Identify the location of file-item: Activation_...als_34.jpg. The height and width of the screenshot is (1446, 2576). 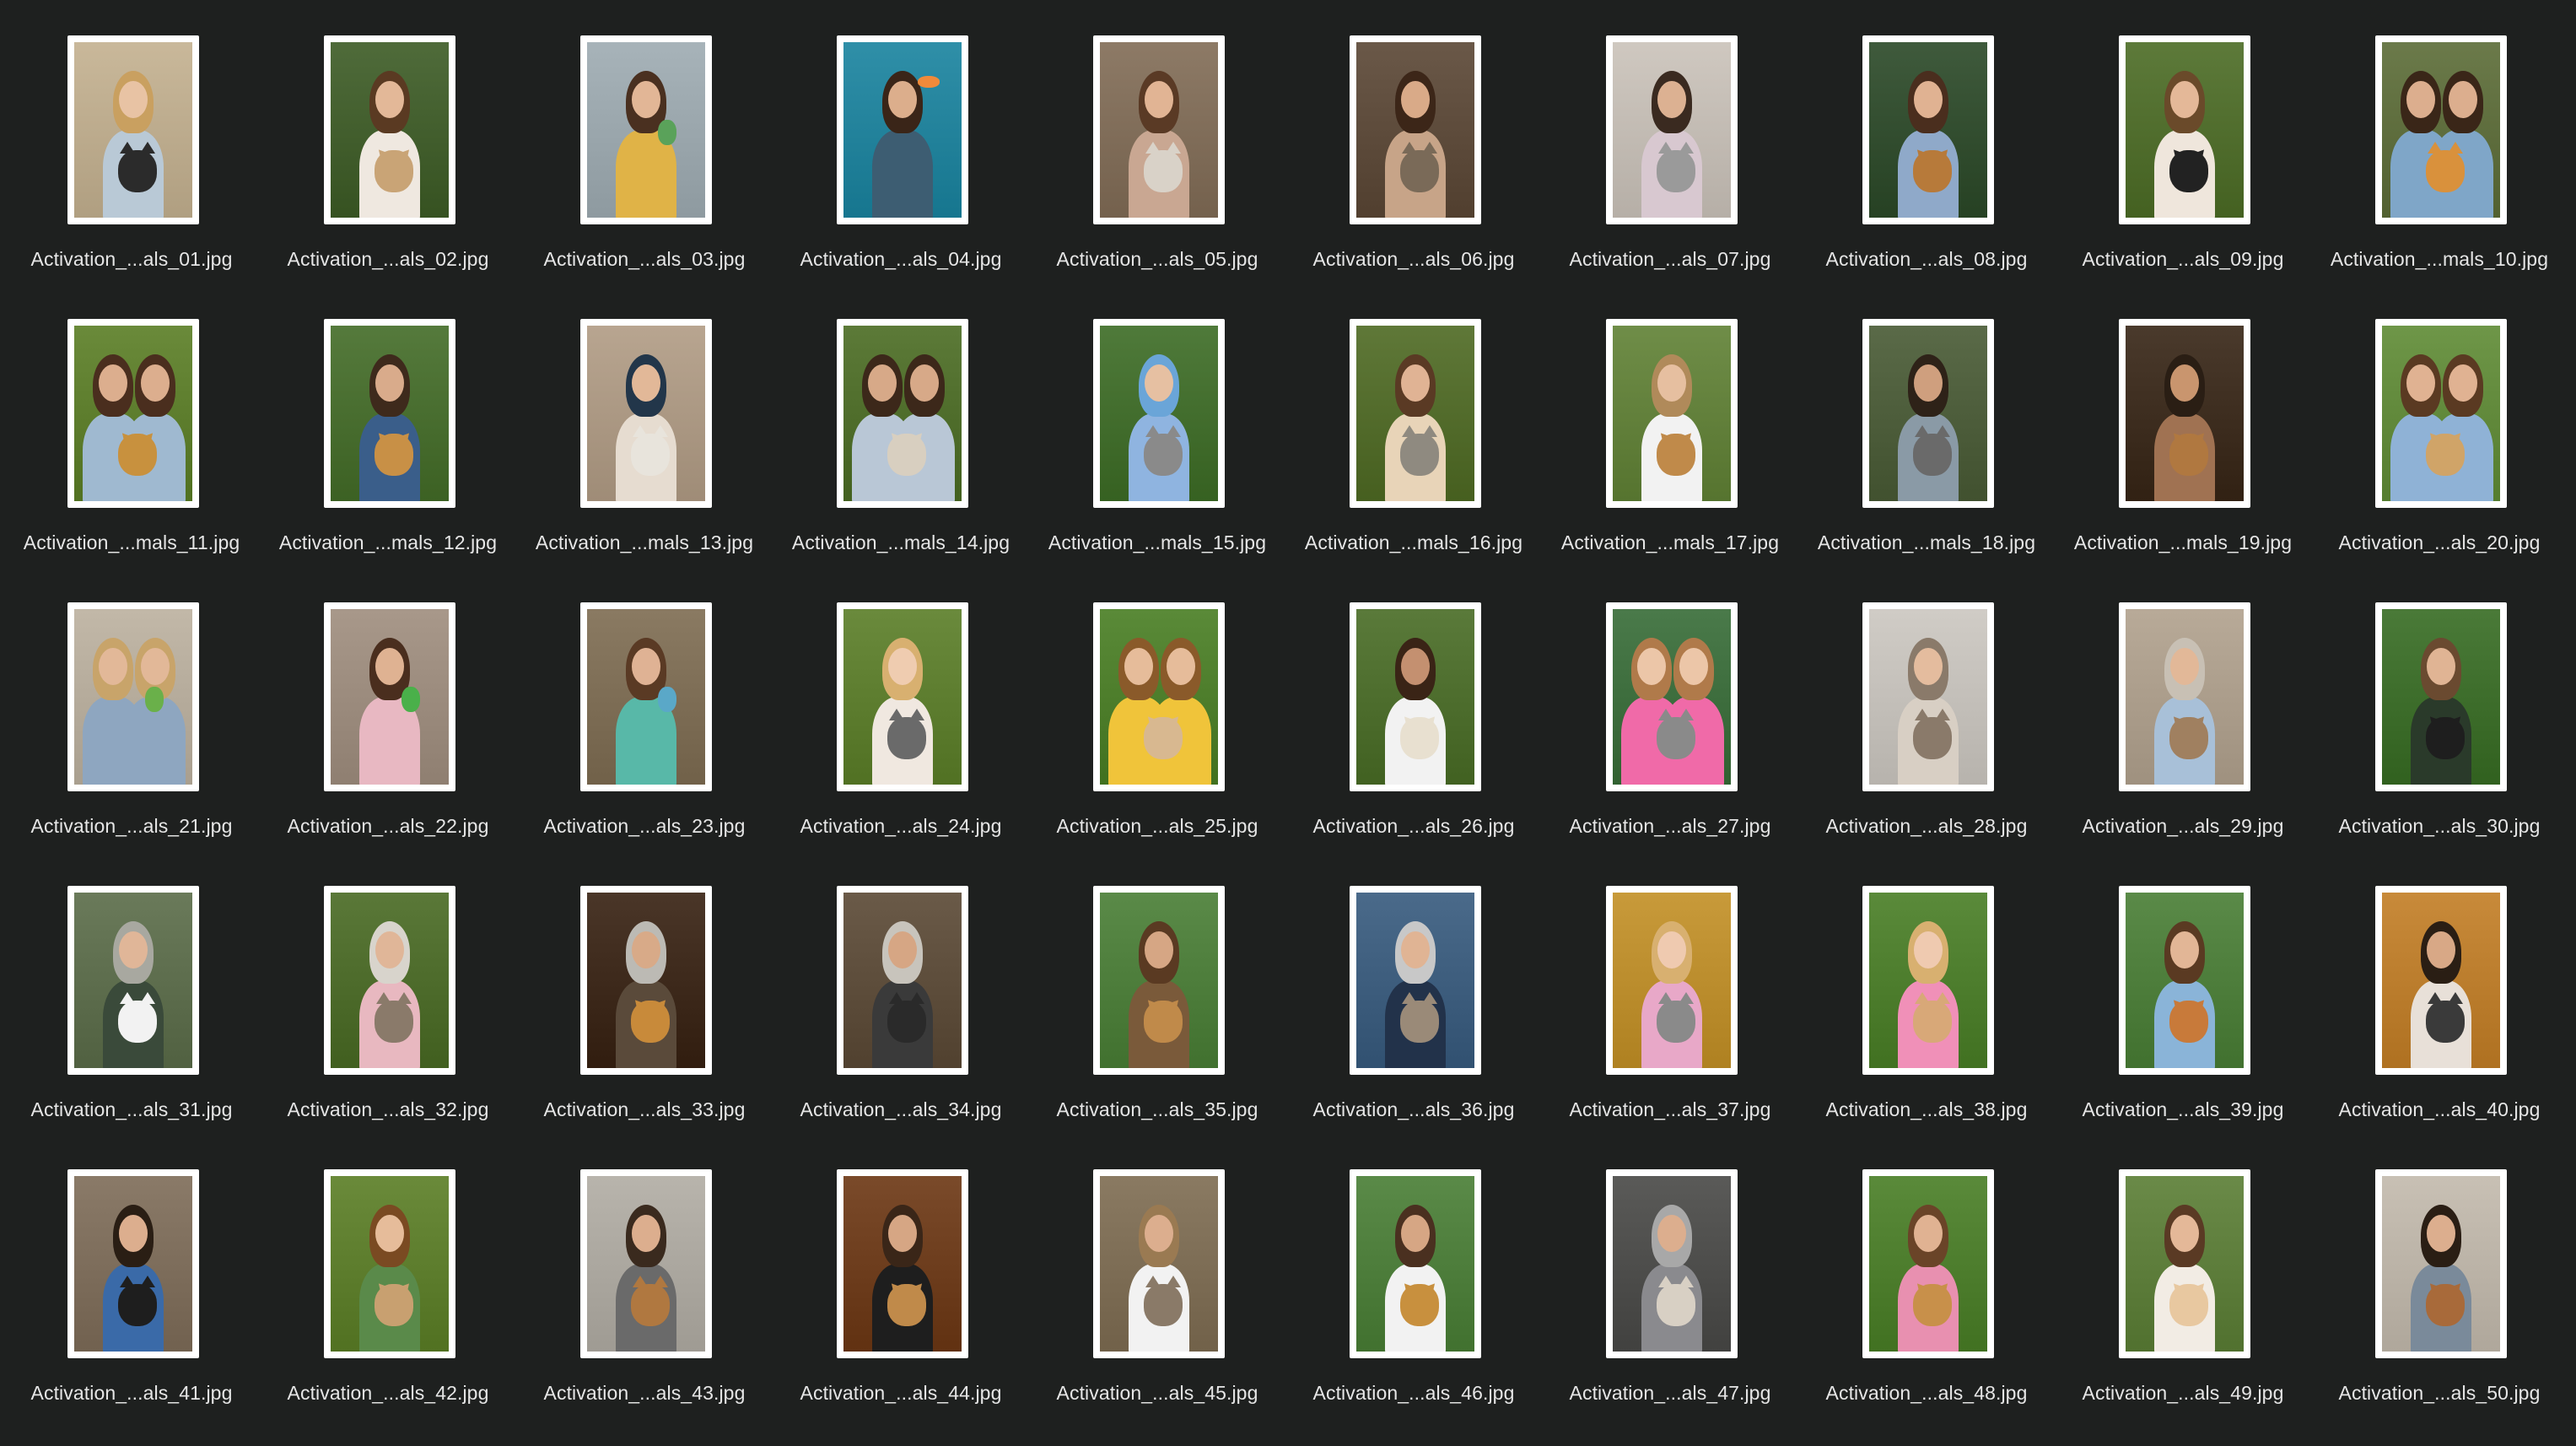
(900, 992).